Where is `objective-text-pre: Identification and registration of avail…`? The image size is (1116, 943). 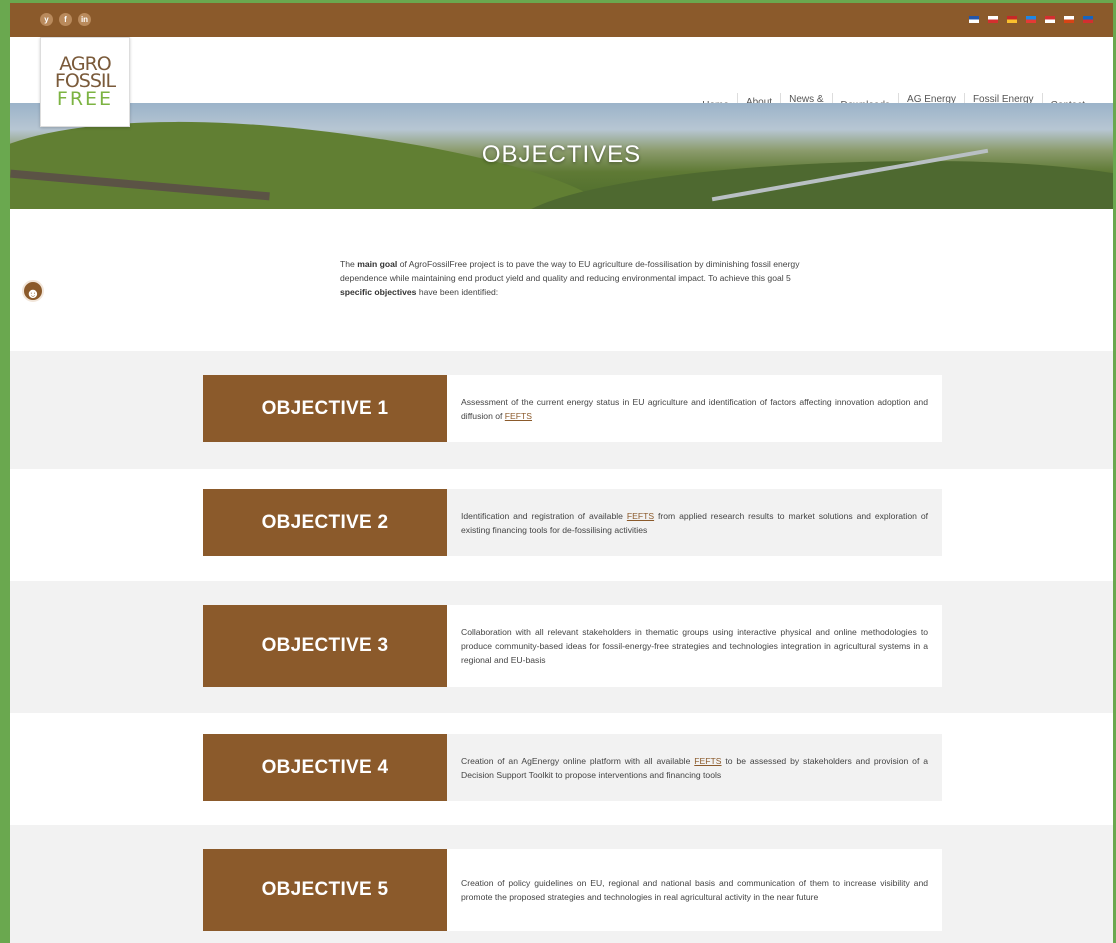
objective-text-pre: Identification and registration of avail… is located at coordinates (544, 515).